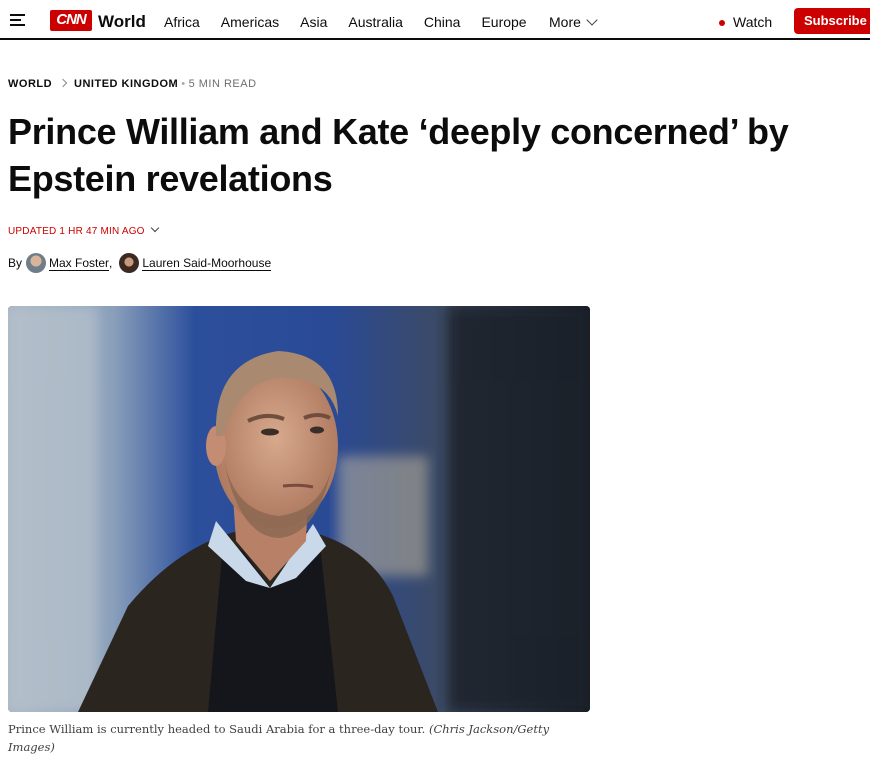 Image resolution: width=870 pixels, height=773 pixels. I want to click on live-dot-icon, so click(722, 23).